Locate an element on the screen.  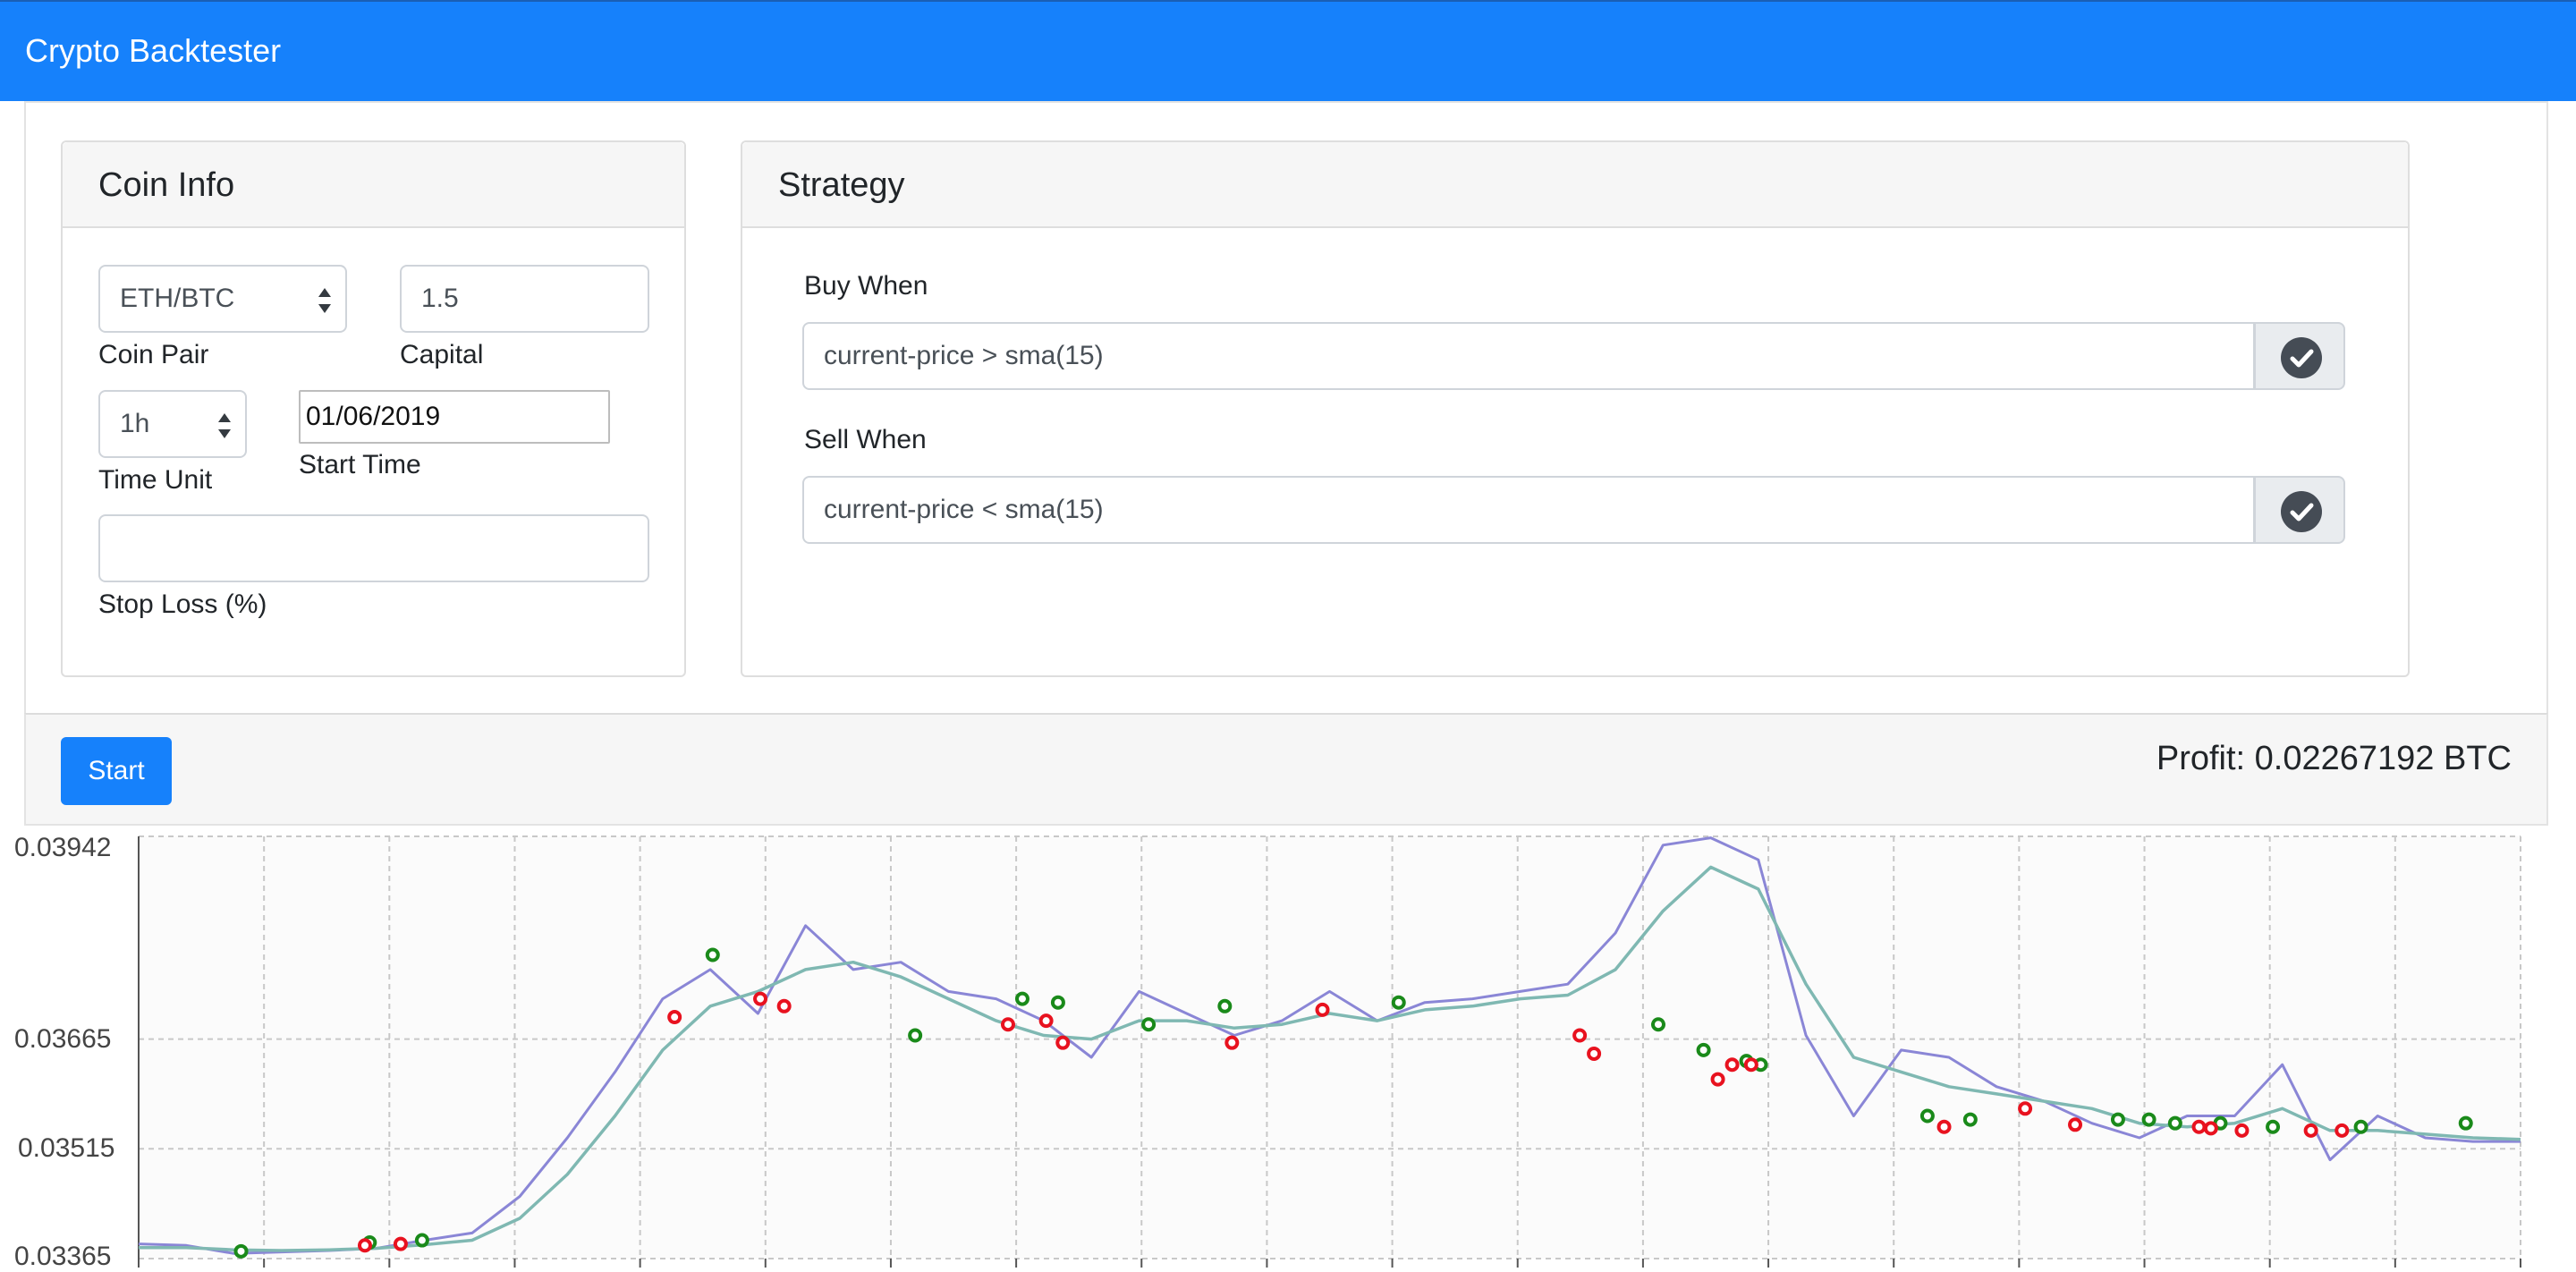
time-unit-label: Time Unit is located at coordinates (155, 480).